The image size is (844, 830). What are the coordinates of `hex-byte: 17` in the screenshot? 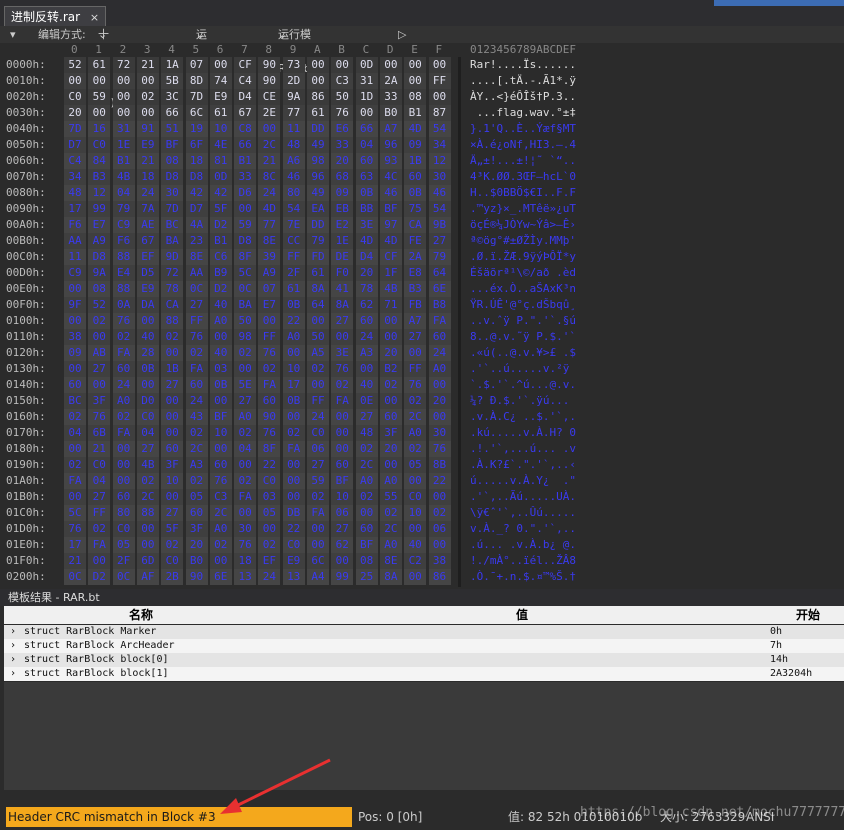 It's located at (293, 385).